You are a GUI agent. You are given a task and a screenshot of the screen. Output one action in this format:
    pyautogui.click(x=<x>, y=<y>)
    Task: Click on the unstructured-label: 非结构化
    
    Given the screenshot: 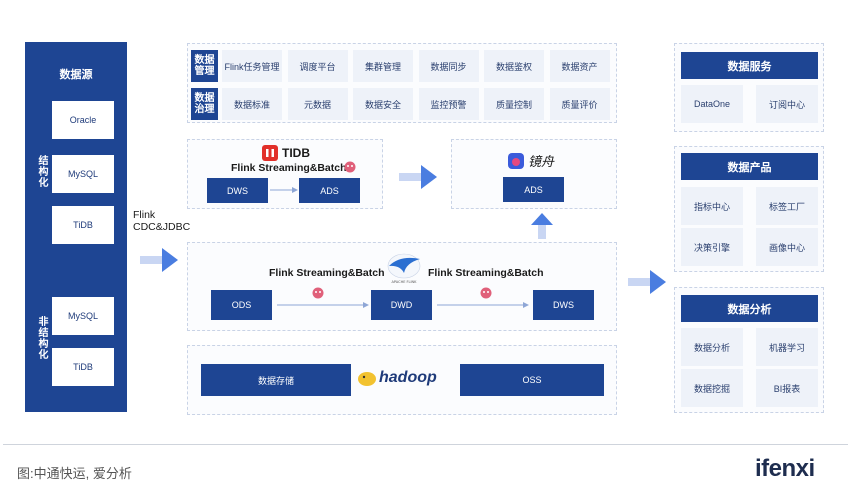 What is the action you would take?
    pyautogui.click(x=41, y=338)
    